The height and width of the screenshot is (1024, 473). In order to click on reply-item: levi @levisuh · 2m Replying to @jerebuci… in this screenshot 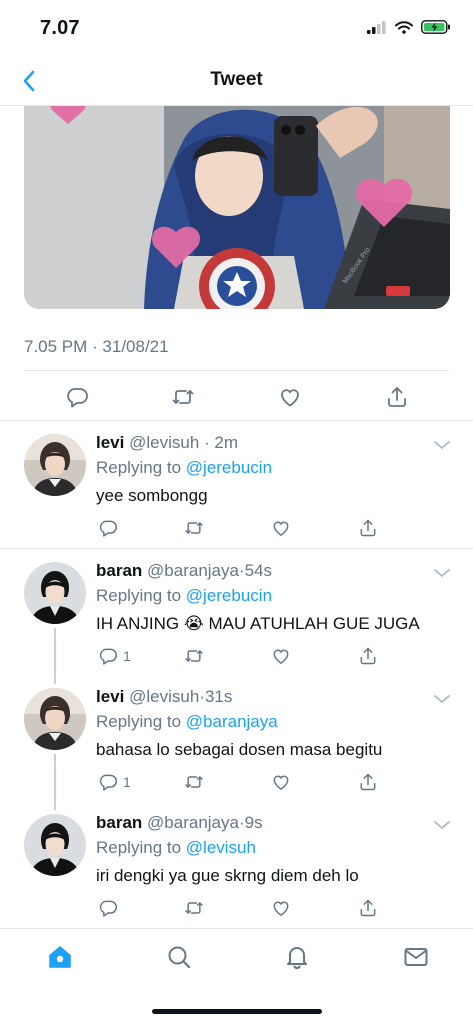, I will do `click(236, 484)`.